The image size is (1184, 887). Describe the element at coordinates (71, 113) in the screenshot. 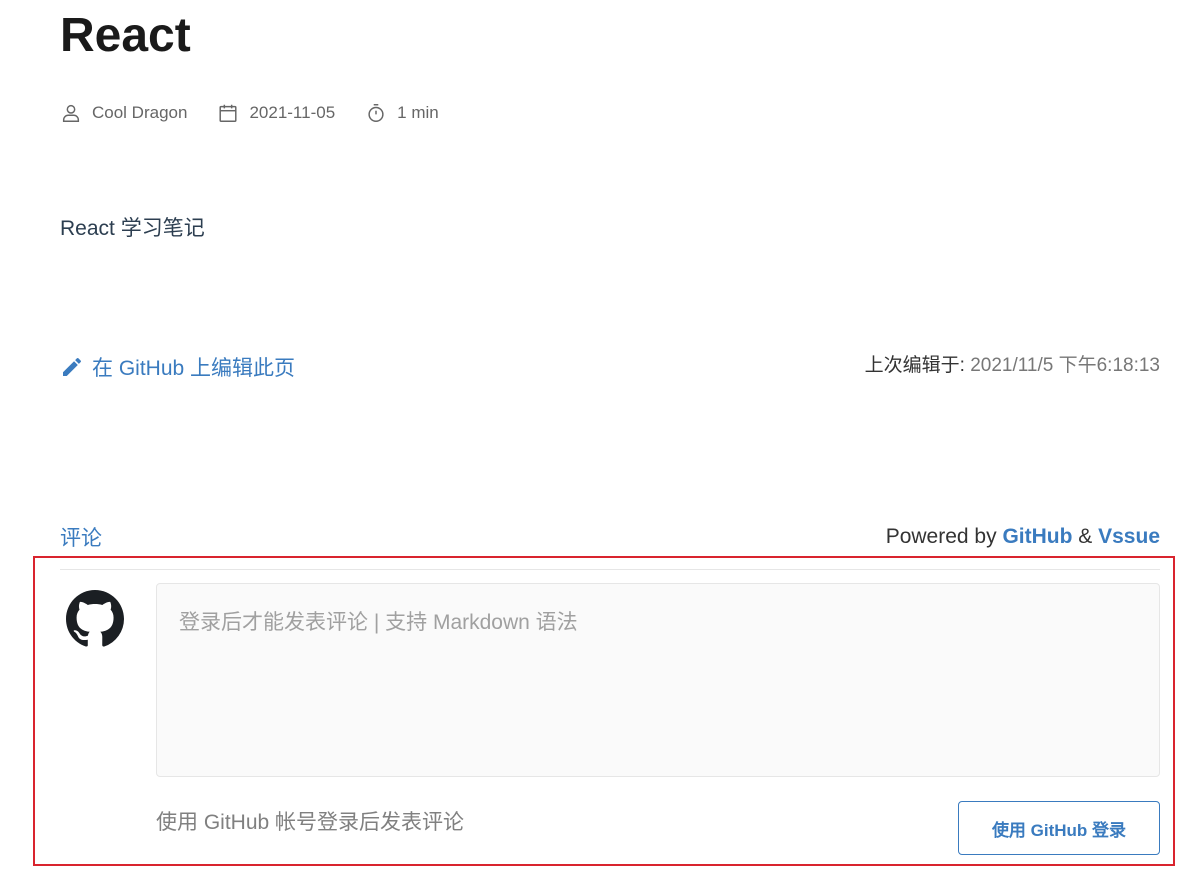

I see `user-icon` at that location.